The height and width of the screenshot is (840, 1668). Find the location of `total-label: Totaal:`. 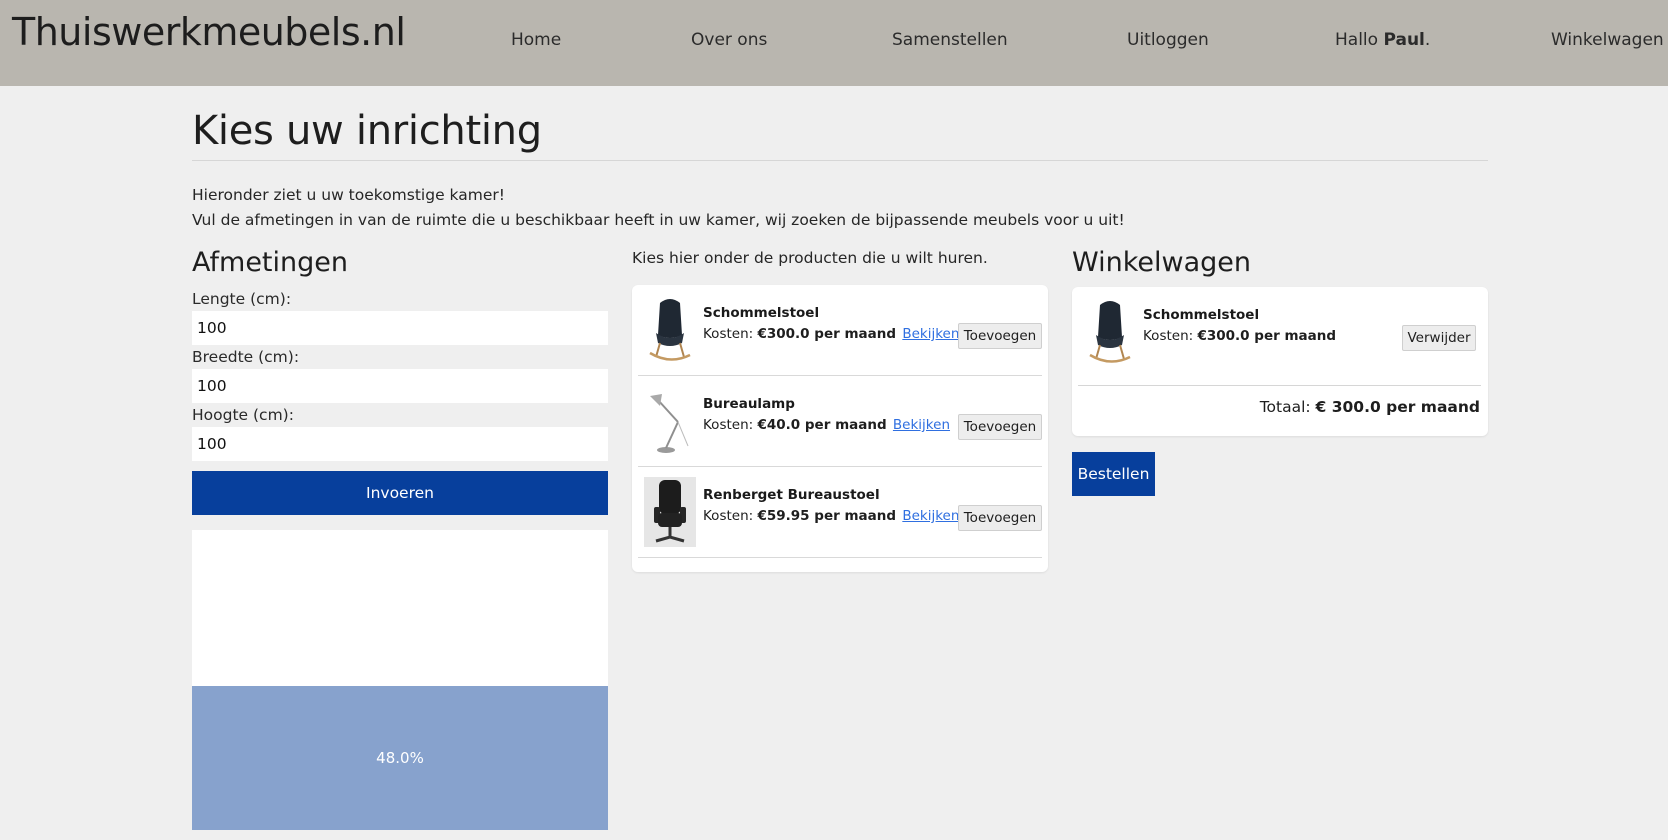

total-label: Totaal: is located at coordinates (1285, 407).